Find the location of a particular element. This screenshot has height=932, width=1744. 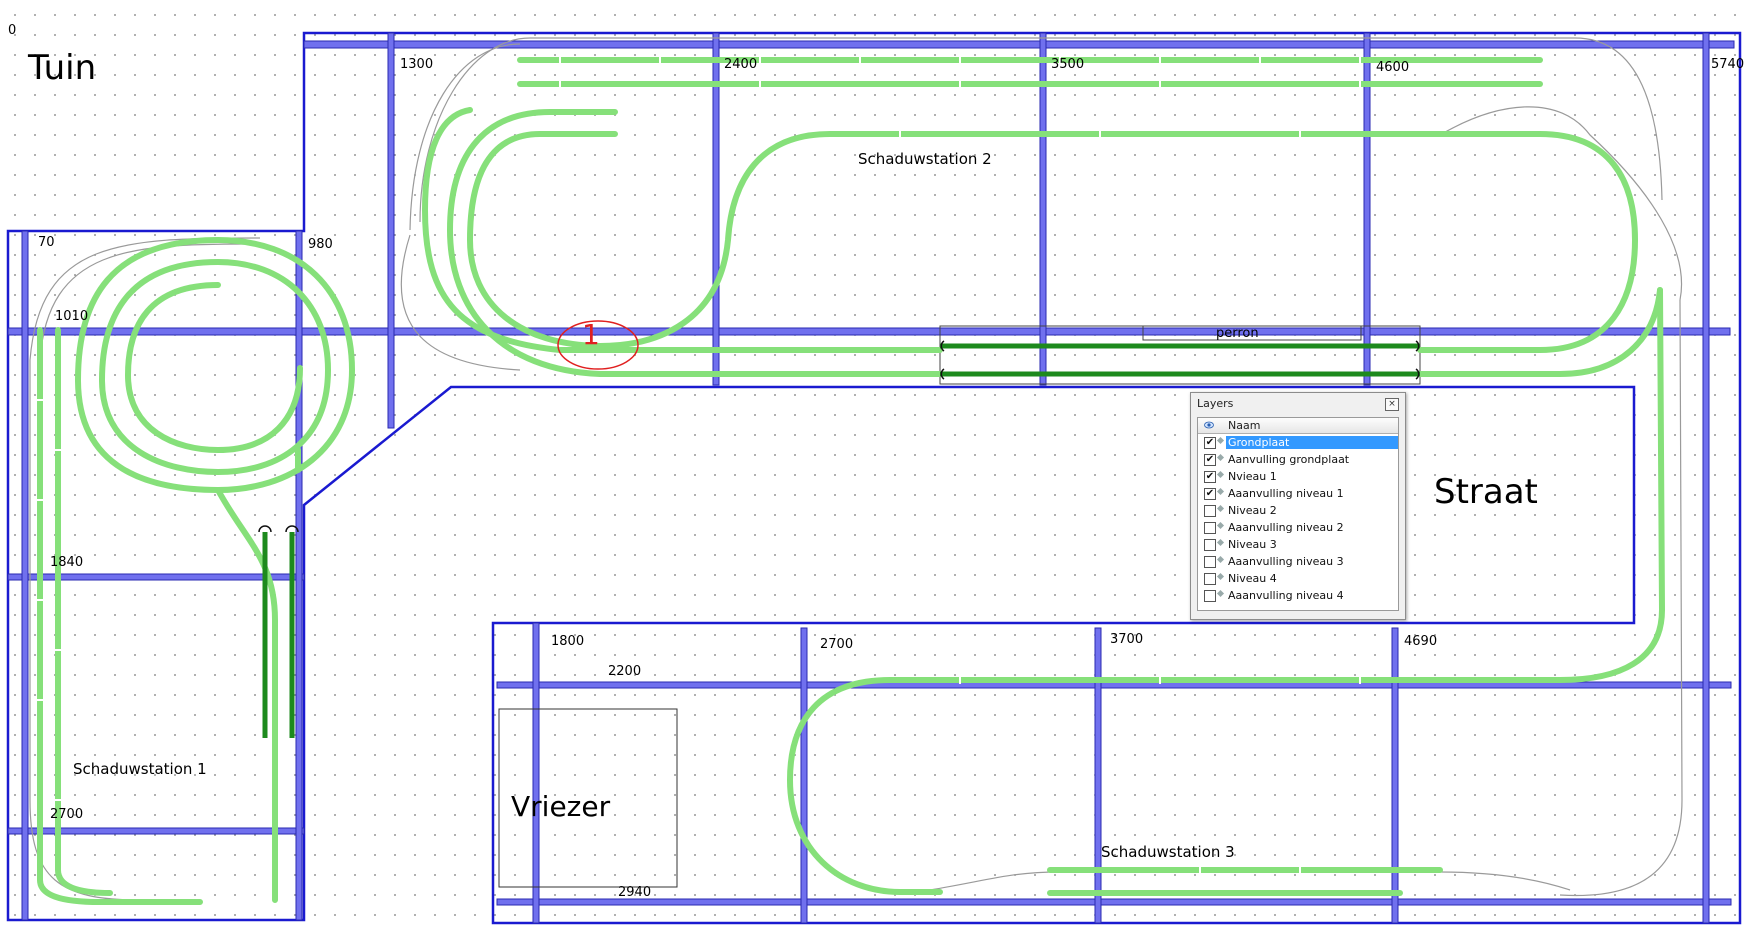

dim-bottom-2940: 2940 is located at coordinates (635, 892).